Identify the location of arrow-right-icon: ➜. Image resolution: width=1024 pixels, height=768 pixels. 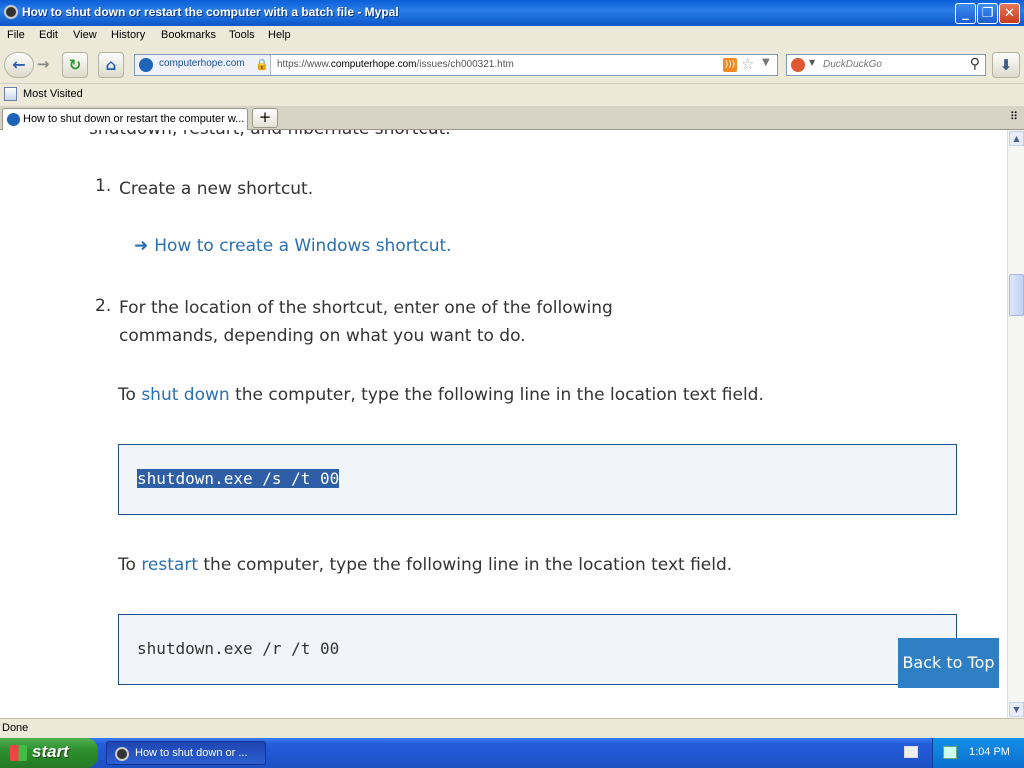
(141, 246).